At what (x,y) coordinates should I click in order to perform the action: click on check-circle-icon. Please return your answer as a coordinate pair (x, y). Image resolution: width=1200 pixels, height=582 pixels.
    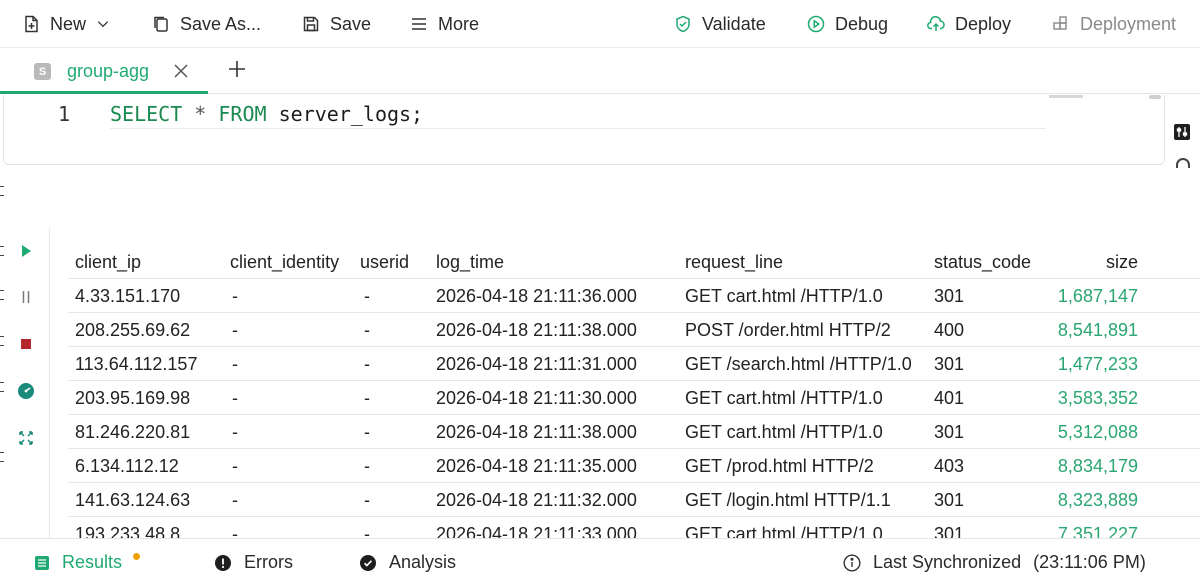
    Looking at the image, I should click on (368, 562).